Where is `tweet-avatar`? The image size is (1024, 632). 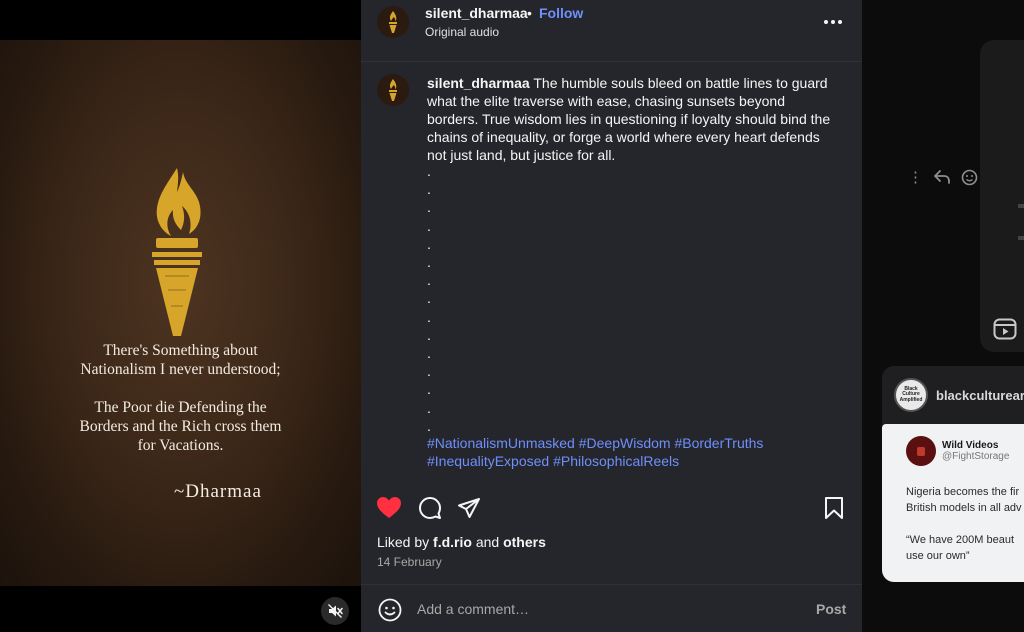 tweet-avatar is located at coordinates (921, 451).